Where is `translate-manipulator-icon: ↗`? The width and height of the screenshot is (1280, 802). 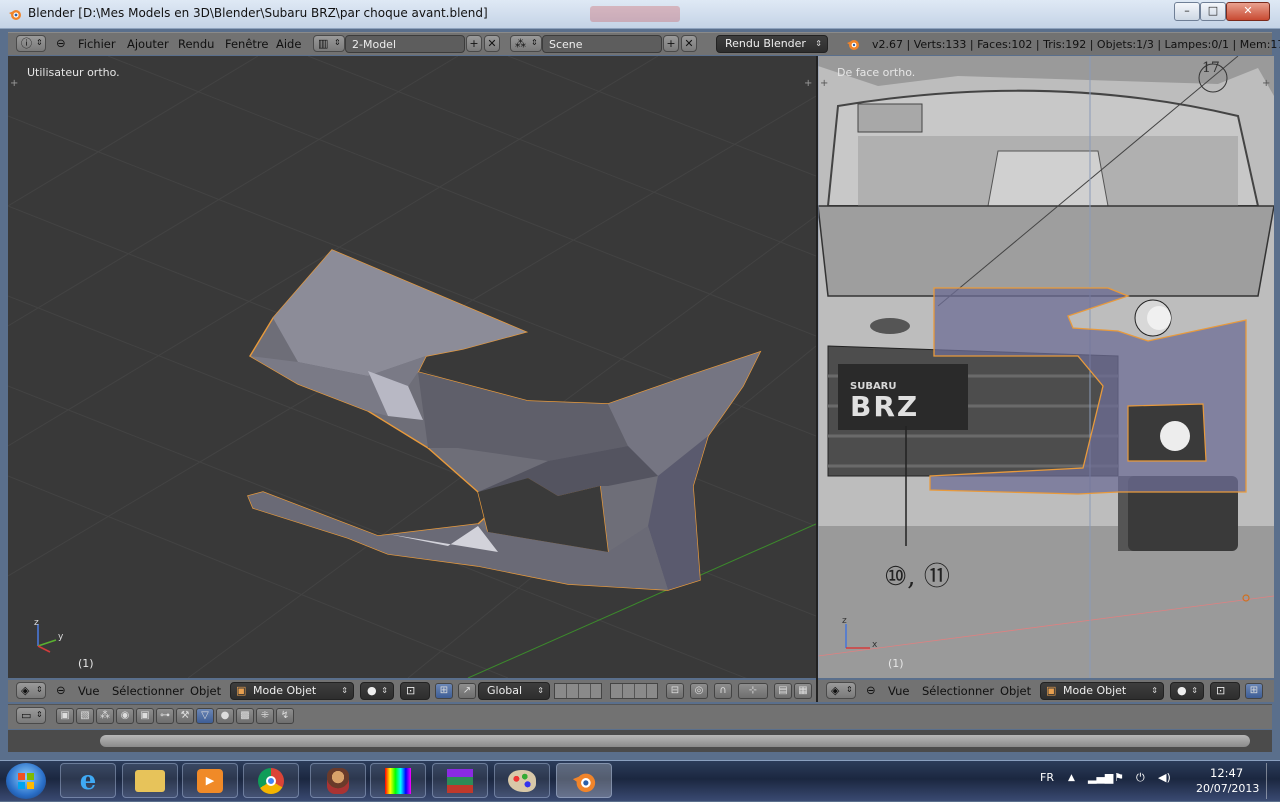 translate-manipulator-icon: ↗ is located at coordinates (467, 691).